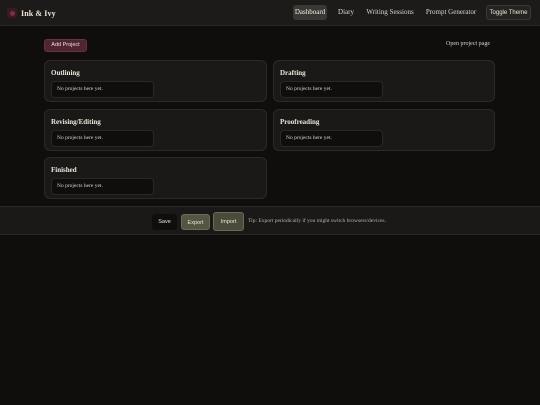  Describe the element at coordinates (451, 12) in the screenshot. I see `nav-prompt-generator: Prompt Generator` at that location.